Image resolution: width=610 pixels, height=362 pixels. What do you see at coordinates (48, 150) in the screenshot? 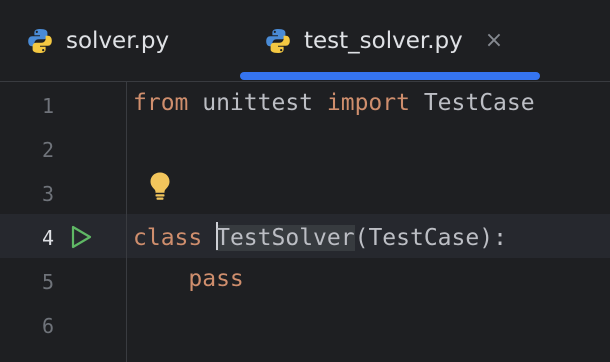
I see `line-number: 2` at bounding box center [48, 150].